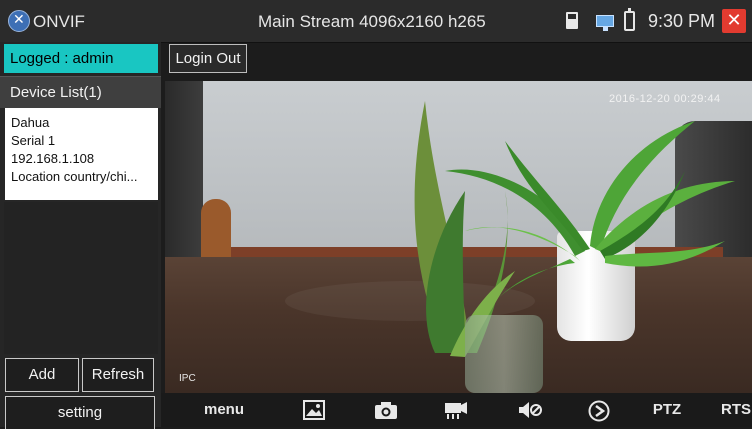 This screenshot has height=429, width=752. I want to click on video-scene-vase, so click(504, 354).